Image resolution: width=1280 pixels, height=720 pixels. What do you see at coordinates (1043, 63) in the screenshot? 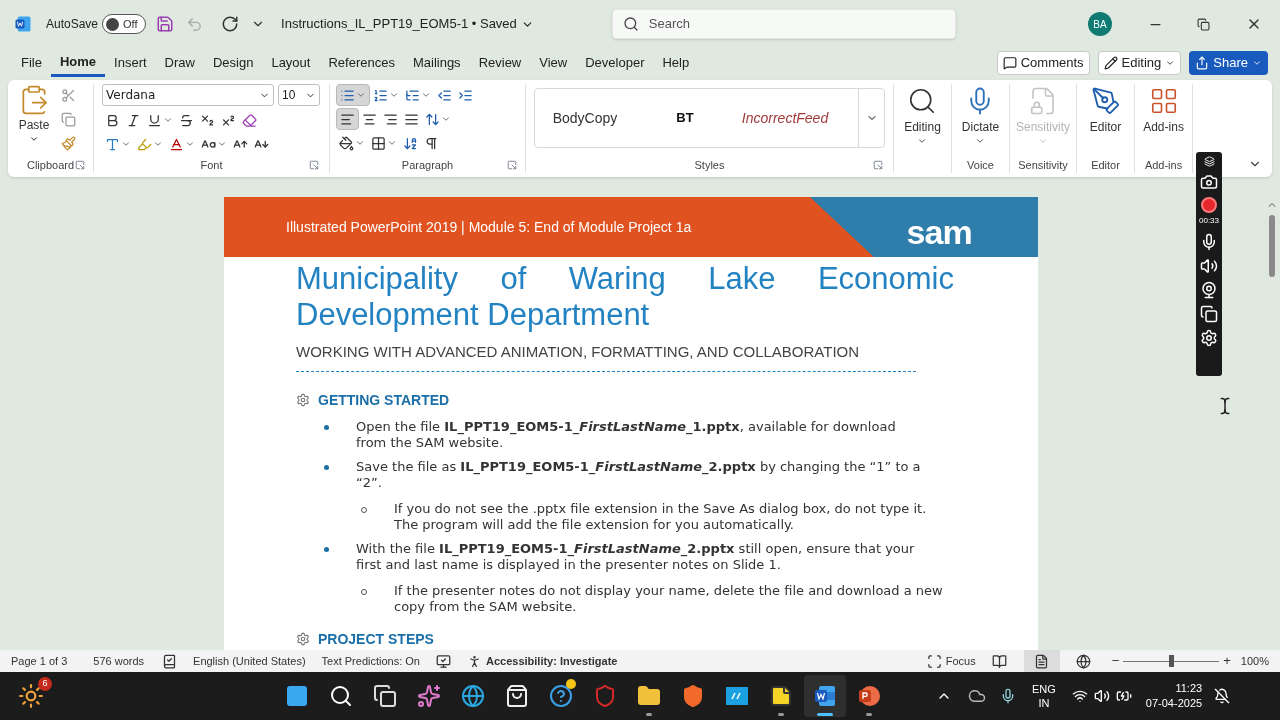
I see `comments-button: Comments` at bounding box center [1043, 63].